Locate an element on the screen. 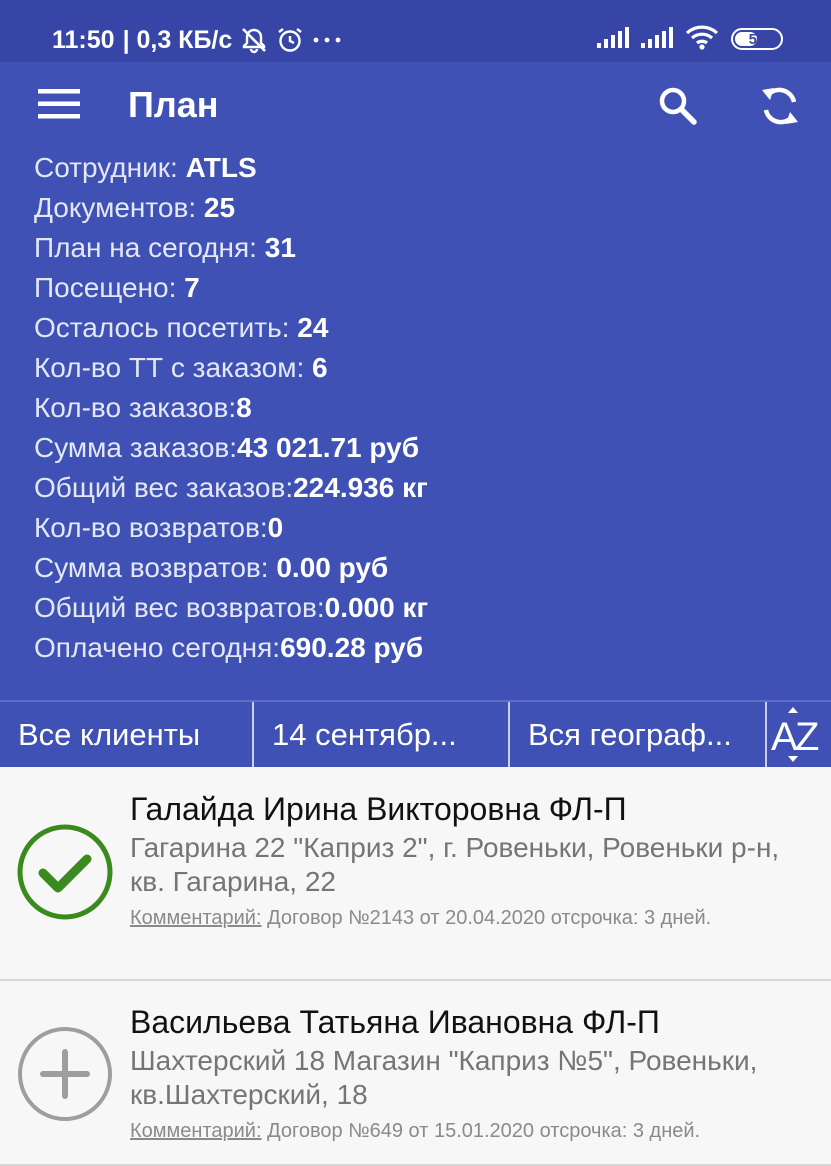 This screenshot has width=831, height=1166. stat-plan-today: План на сегодня: 31 is located at coordinates (231, 248).